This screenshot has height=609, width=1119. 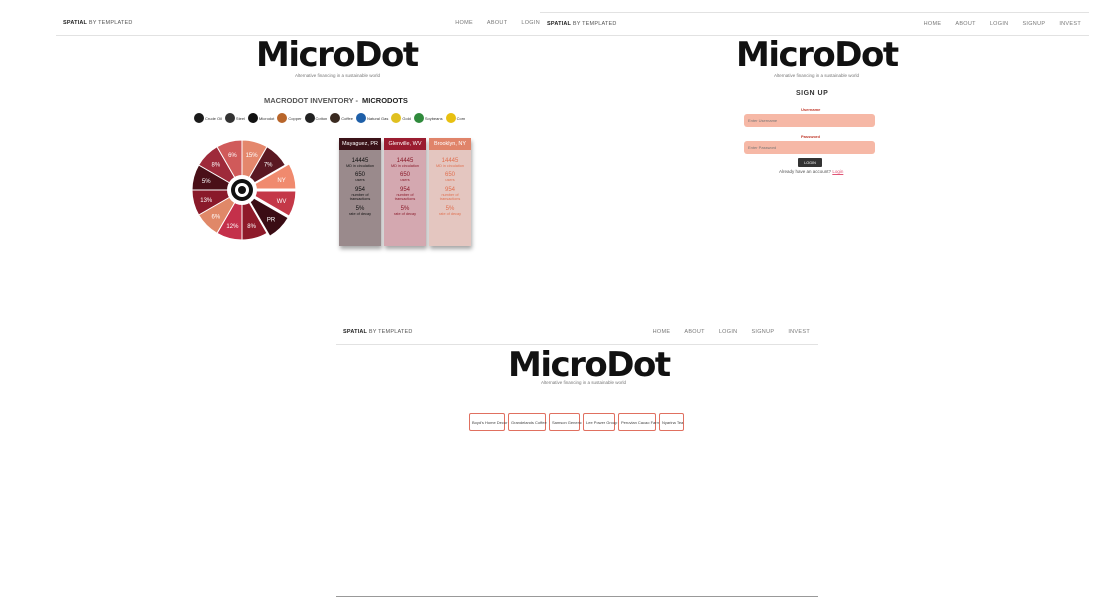 What do you see at coordinates (302, 24) in the screenshot?
I see `top-nav: SPATIAL BY TEMPLATED HOME ABOUT LOGIN` at bounding box center [302, 24].